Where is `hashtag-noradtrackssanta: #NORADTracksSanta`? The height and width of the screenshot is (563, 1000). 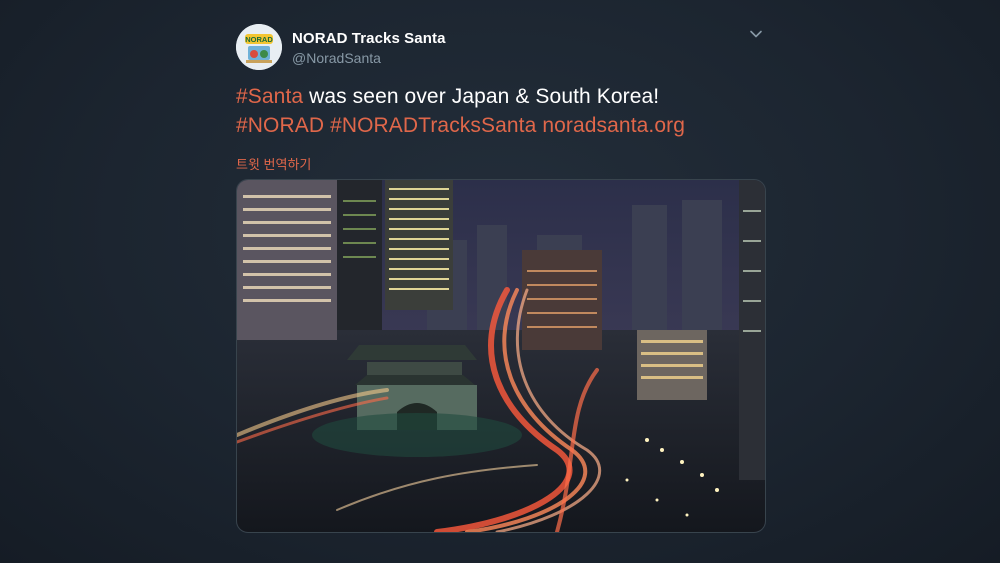 hashtag-noradtrackssanta: #NORADTracksSanta is located at coordinates (433, 125).